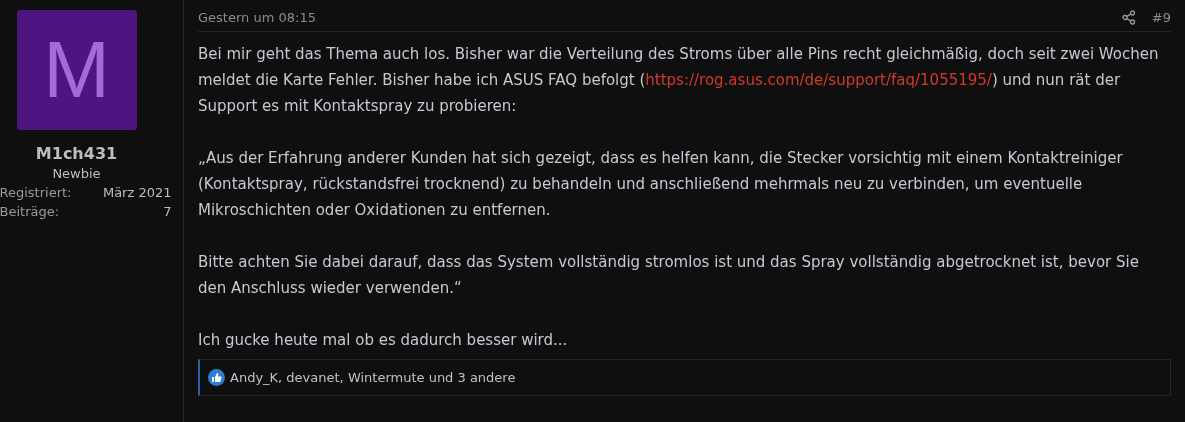 This screenshot has height=422, width=1185. What do you see at coordinates (818, 80) in the screenshot?
I see `faq-link: https://rog.asus.com/de/support/faq/1055195/` at bounding box center [818, 80].